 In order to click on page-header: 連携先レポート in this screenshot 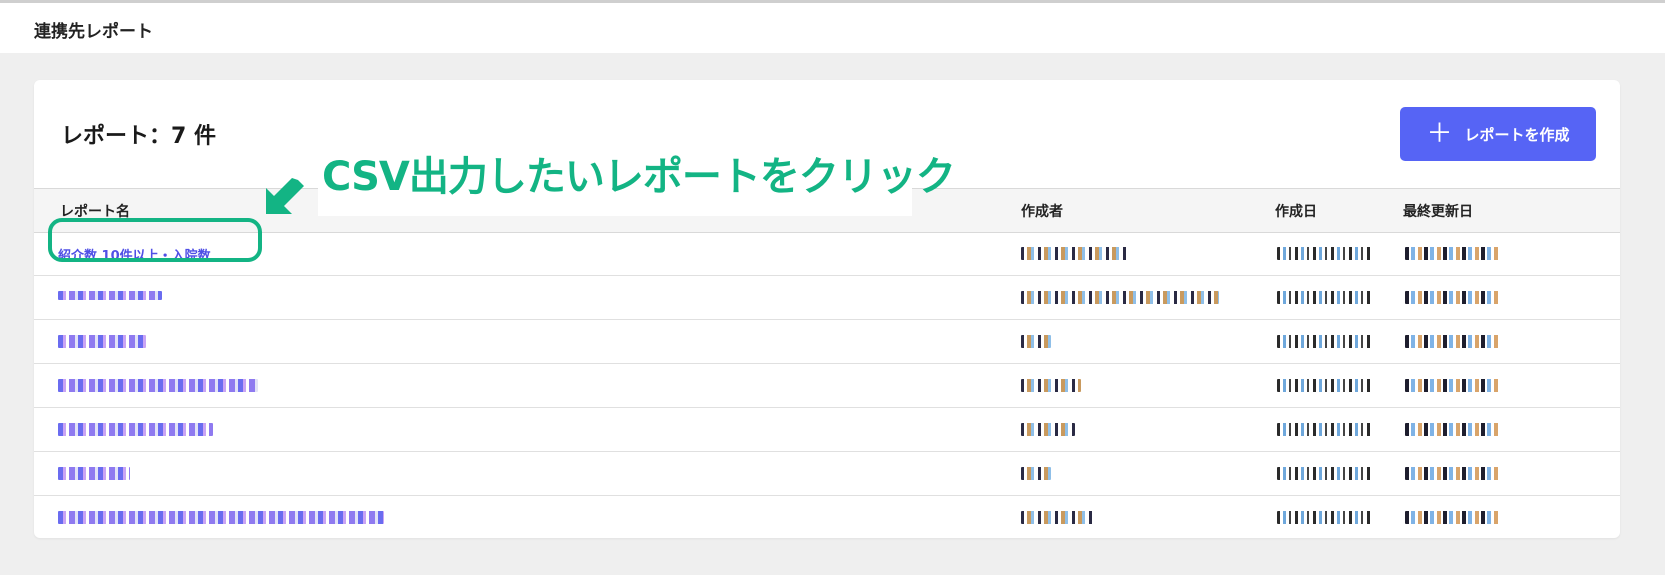, I will do `click(832, 28)`.